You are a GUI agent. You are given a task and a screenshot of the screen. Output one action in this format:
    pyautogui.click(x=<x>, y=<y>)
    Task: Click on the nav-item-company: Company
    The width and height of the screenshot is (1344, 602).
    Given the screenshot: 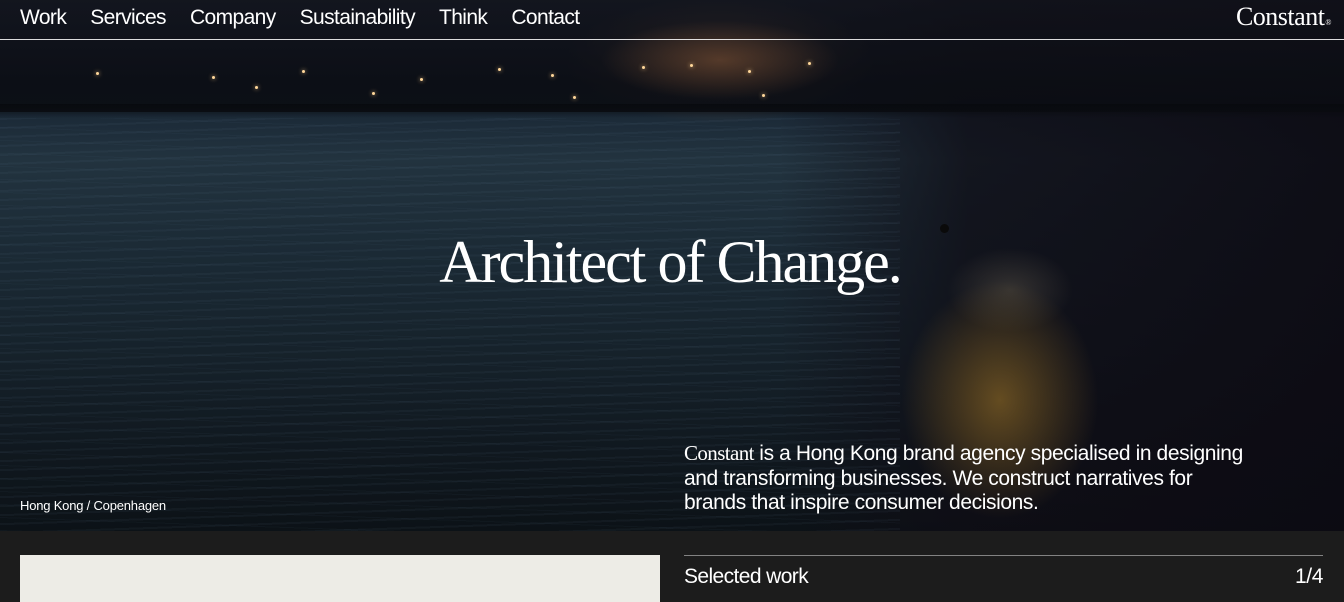 What is the action you would take?
    pyautogui.click(x=233, y=18)
    